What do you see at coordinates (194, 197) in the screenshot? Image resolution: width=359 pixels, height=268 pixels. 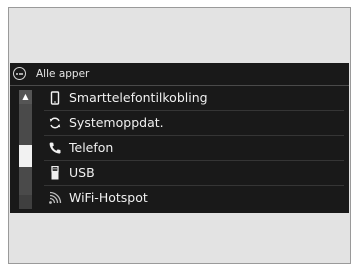 I see `list-item-wifi-hotspot: WiFi-Hotspot` at bounding box center [194, 197].